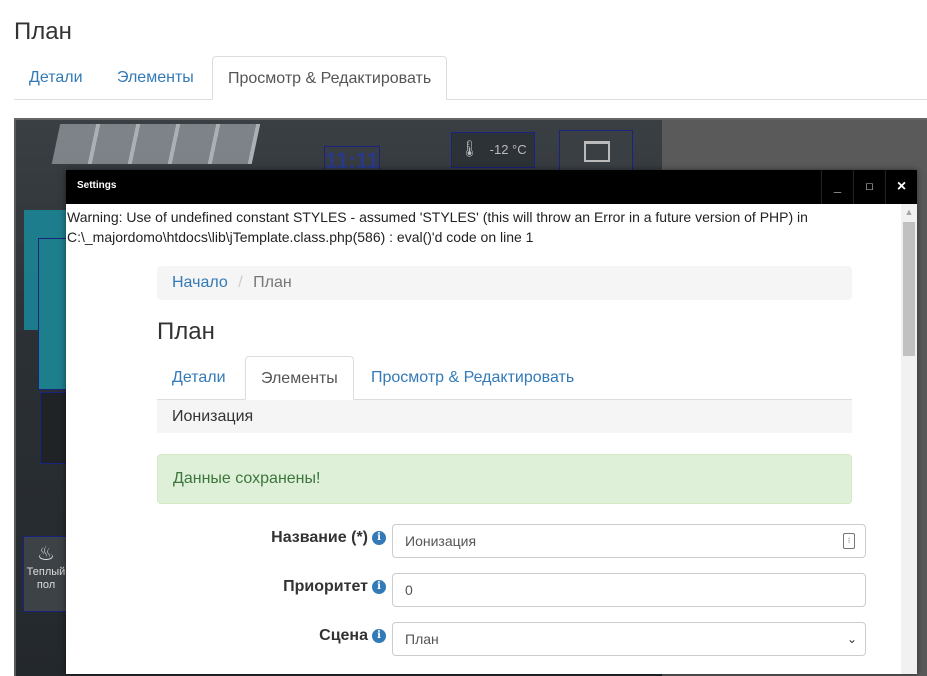 The height and width of the screenshot is (676, 927). What do you see at coordinates (470, 78) in the screenshot?
I see `top-tabs: Детали Элементы Просмотр & Редактировать` at bounding box center [470, 78].